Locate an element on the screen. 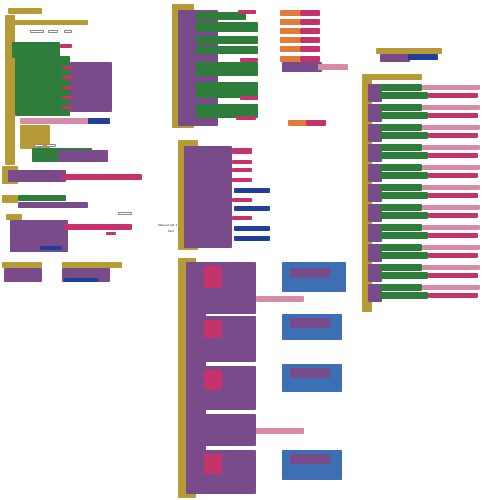  event-block is located at coordinates (10, 199).